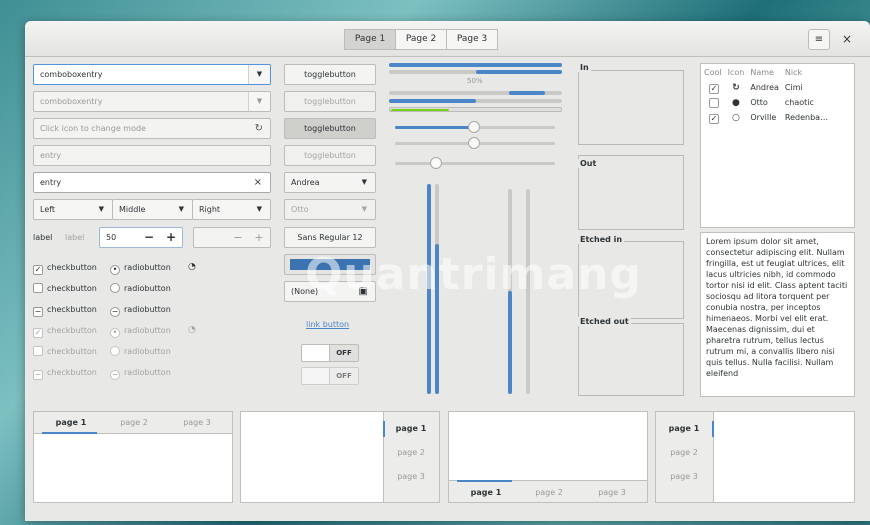  Describe the element at coordinates (411, 429) in the screenshot. I see `notebook-right-tab-1: page 1` at that location.